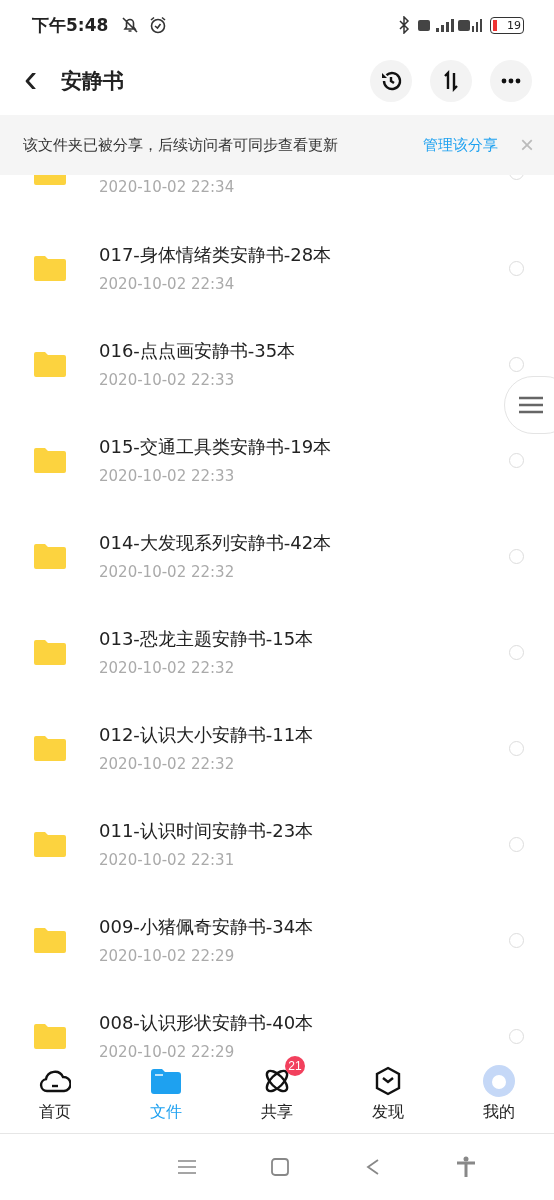  I want to click on bluetooth-icon, so click(404, 25).